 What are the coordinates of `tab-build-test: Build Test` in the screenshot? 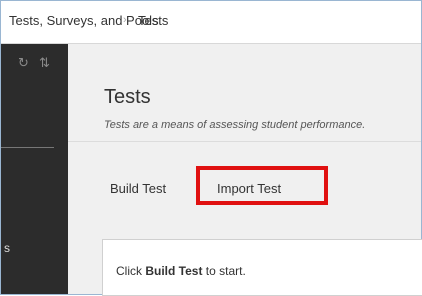 It's located at (138, 188).